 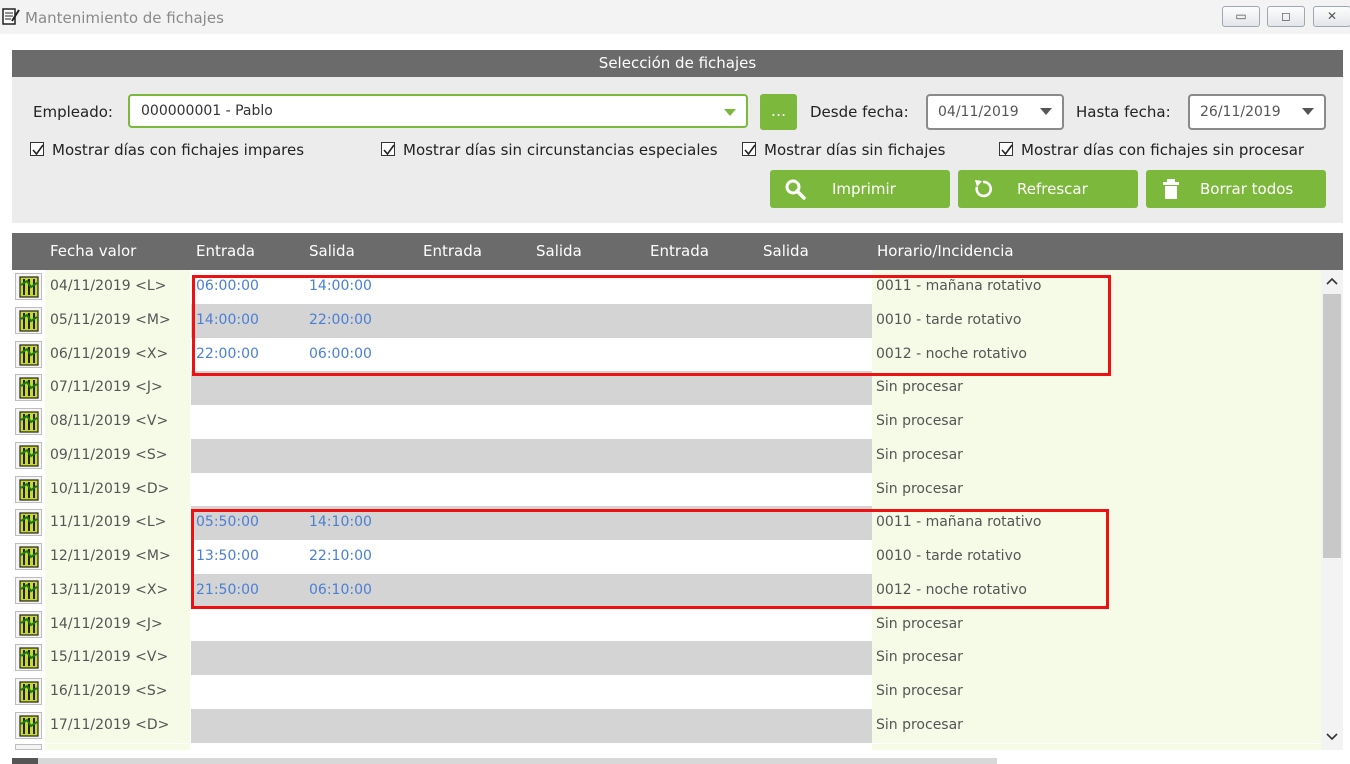 I want to click on vertical-scrollbar, so click(x=1332, y=510).